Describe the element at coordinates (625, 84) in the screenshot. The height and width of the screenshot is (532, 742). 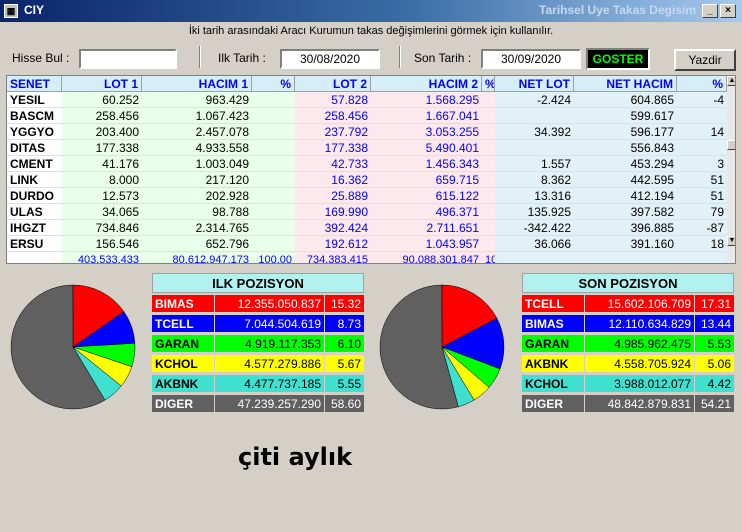
I see `grid-header: NET HACIM` at that location.